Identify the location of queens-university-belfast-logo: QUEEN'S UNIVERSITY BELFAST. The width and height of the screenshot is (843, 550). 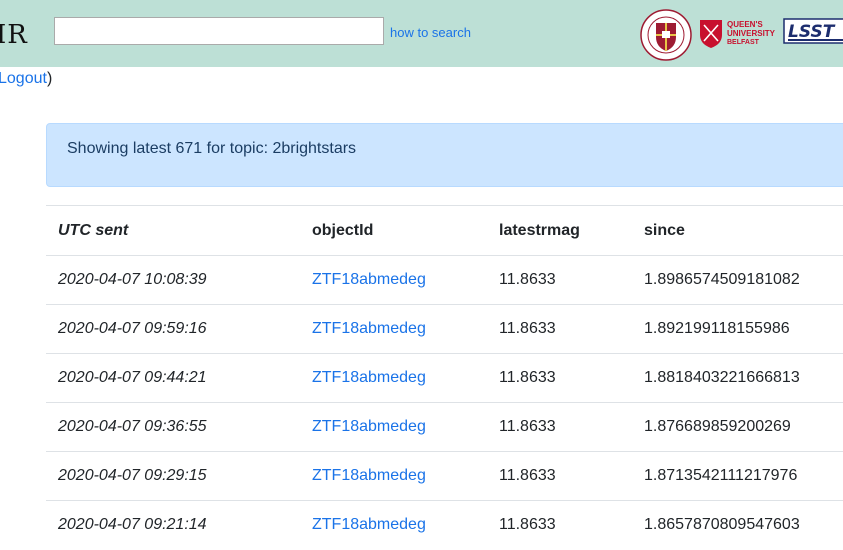
(739, 33).